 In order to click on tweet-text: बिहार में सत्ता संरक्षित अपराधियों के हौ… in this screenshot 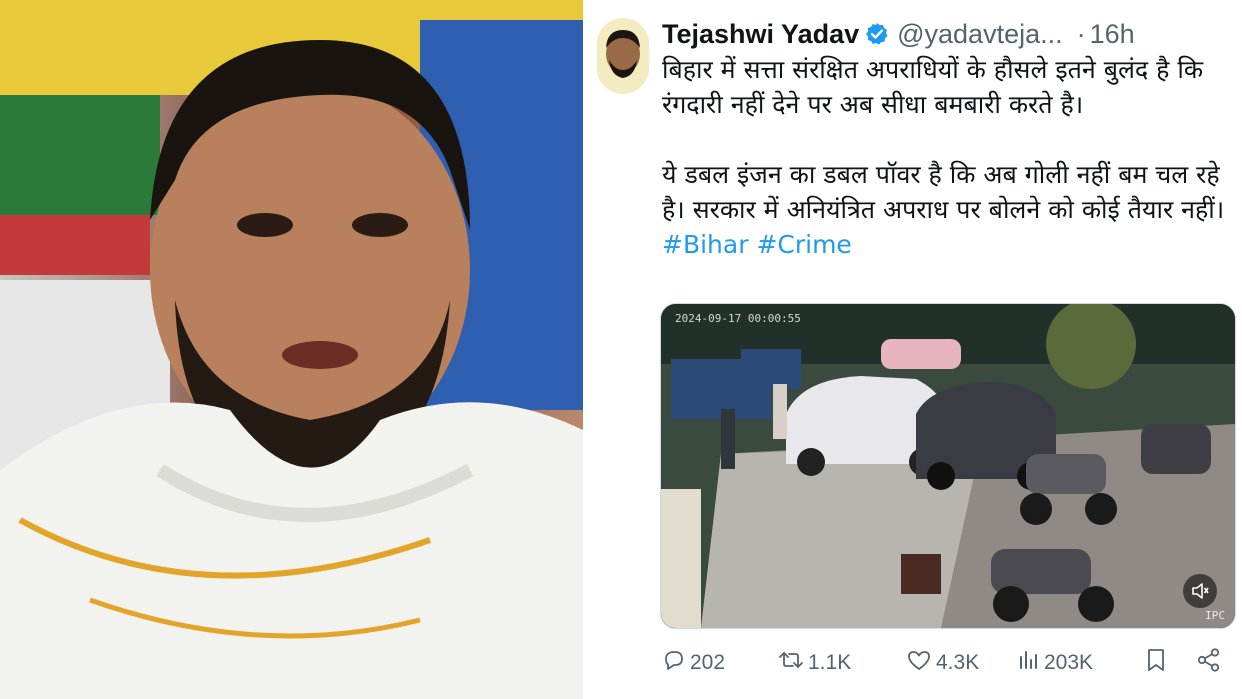, I will do `click(949, 157)`.